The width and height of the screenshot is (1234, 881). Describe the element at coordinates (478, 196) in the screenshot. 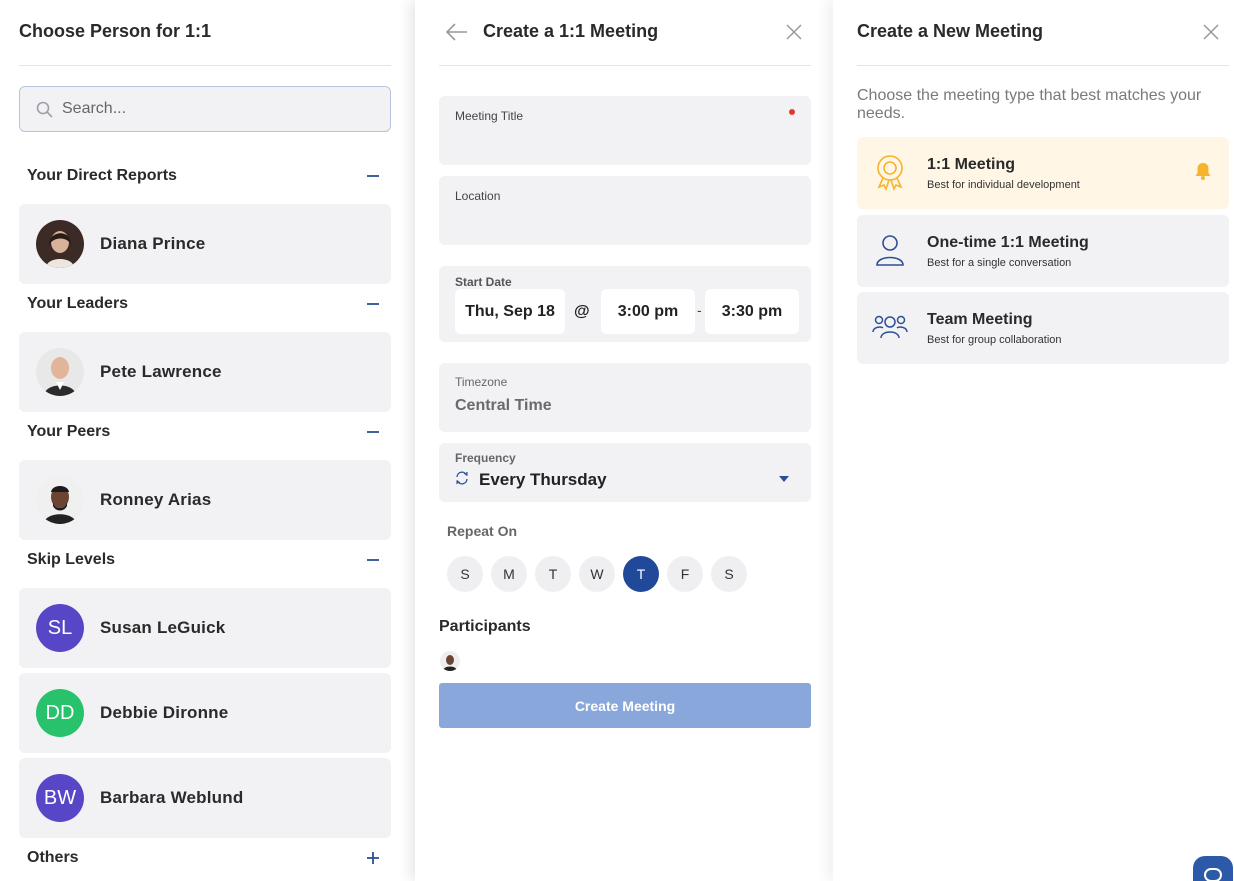

I see `field-label: Location` at that location.